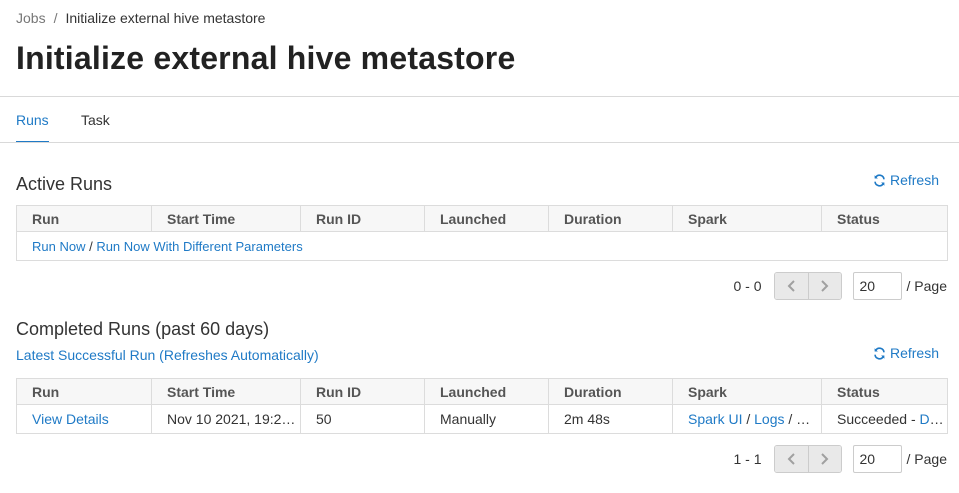  What do you see at coordinates (715, 419) in the screenshot?
I see `spark-ui-link: Spark UI` at bounding box center [715, 419].